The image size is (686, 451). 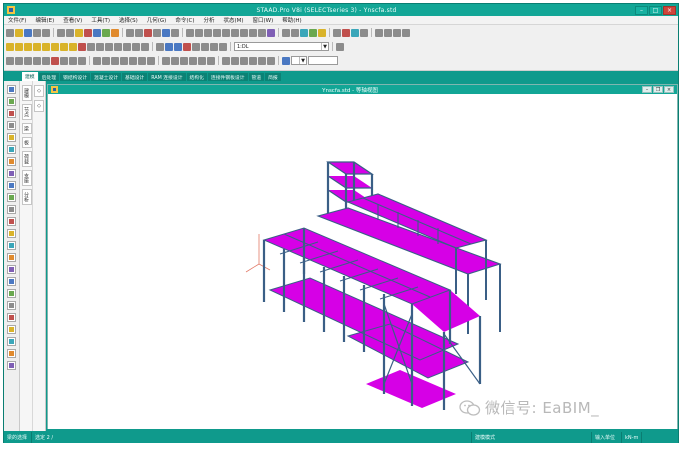 What do you see at coordinates (214, 46) in the screenshot?
I see `new-view-icon` at bounding box center [214, 46].